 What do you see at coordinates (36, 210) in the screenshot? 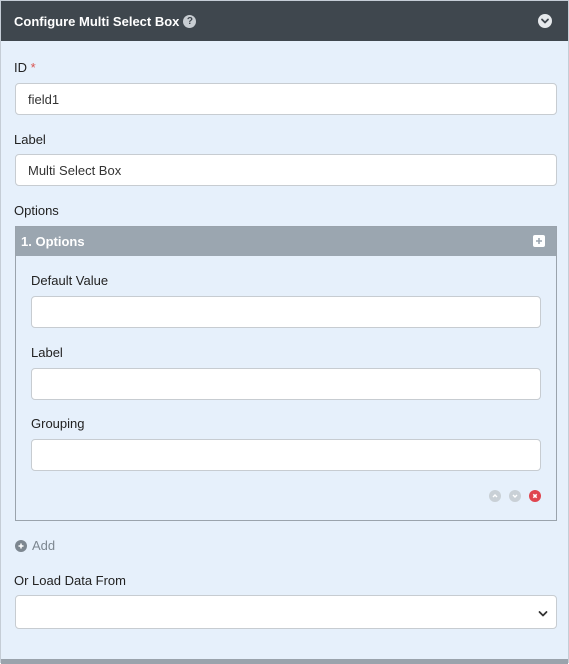
I see `options-label: Options` at bounding box center [36, 210].